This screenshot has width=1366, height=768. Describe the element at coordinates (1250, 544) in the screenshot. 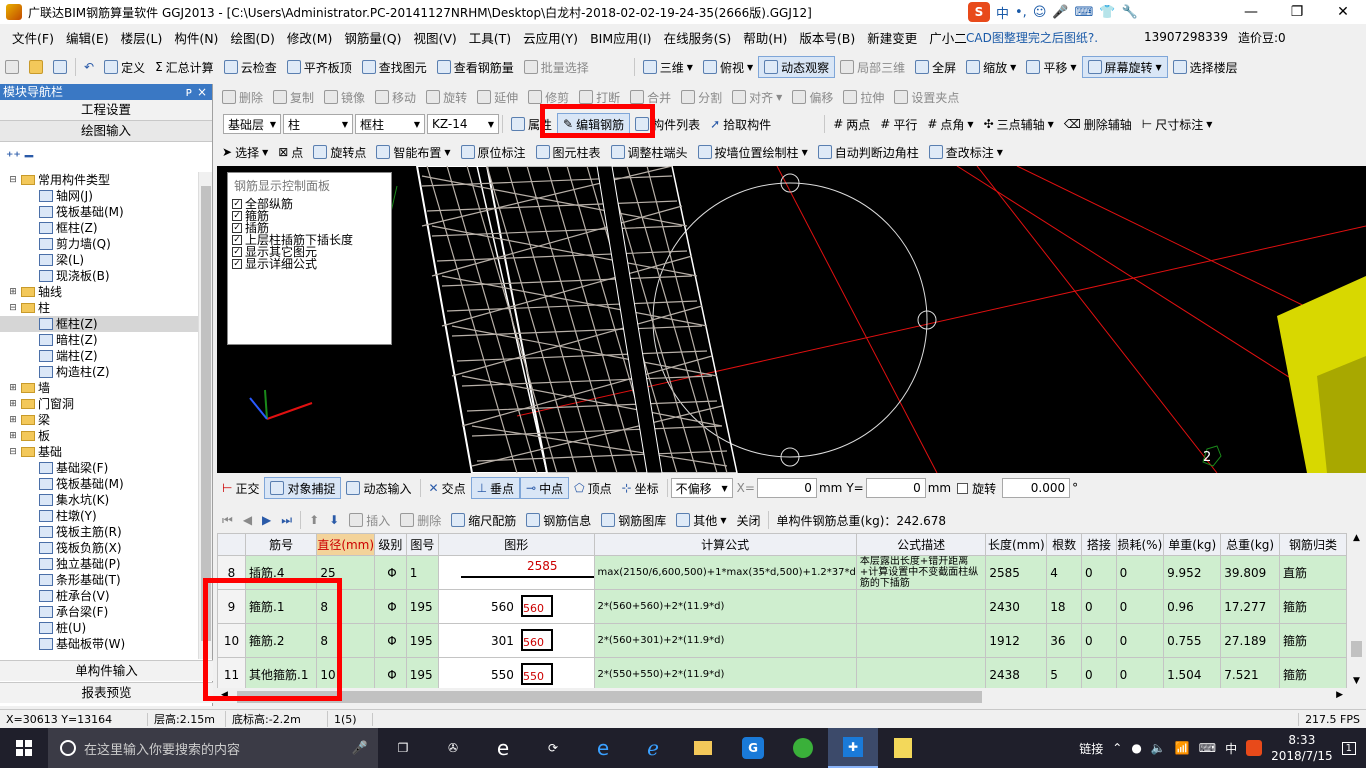

I see `column-header: 总重(kg)` at that location.